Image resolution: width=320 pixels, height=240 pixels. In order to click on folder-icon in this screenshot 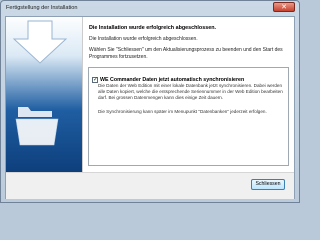, I will do `click(37, 126)`.